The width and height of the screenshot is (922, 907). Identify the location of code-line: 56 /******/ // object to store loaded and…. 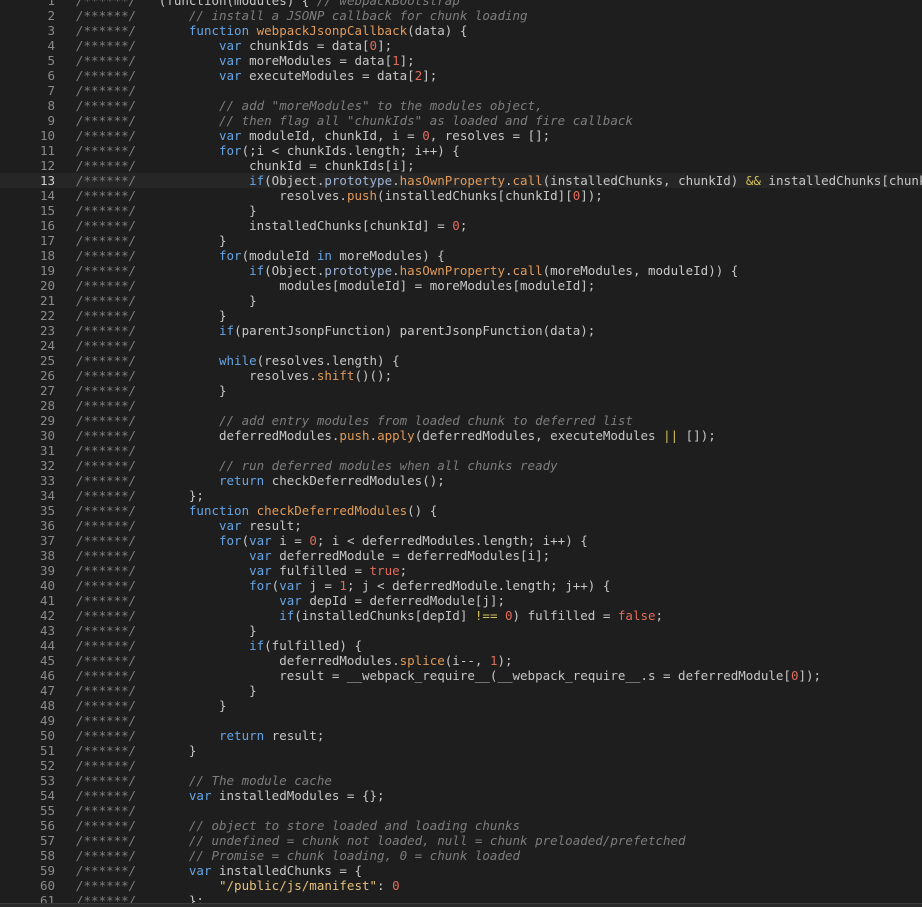
(461, 825).